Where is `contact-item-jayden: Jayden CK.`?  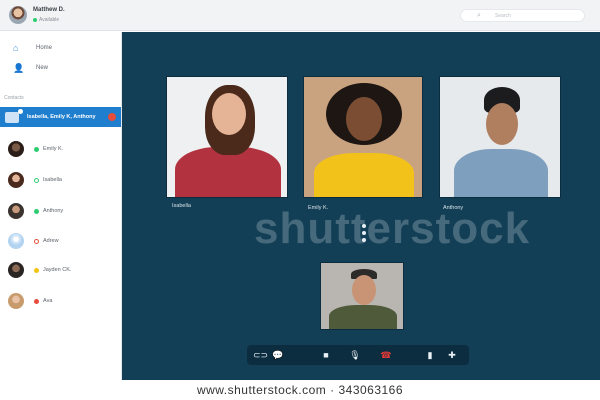
contact-item-jayden: Jayden CK. is located at coordinates (63, 270).